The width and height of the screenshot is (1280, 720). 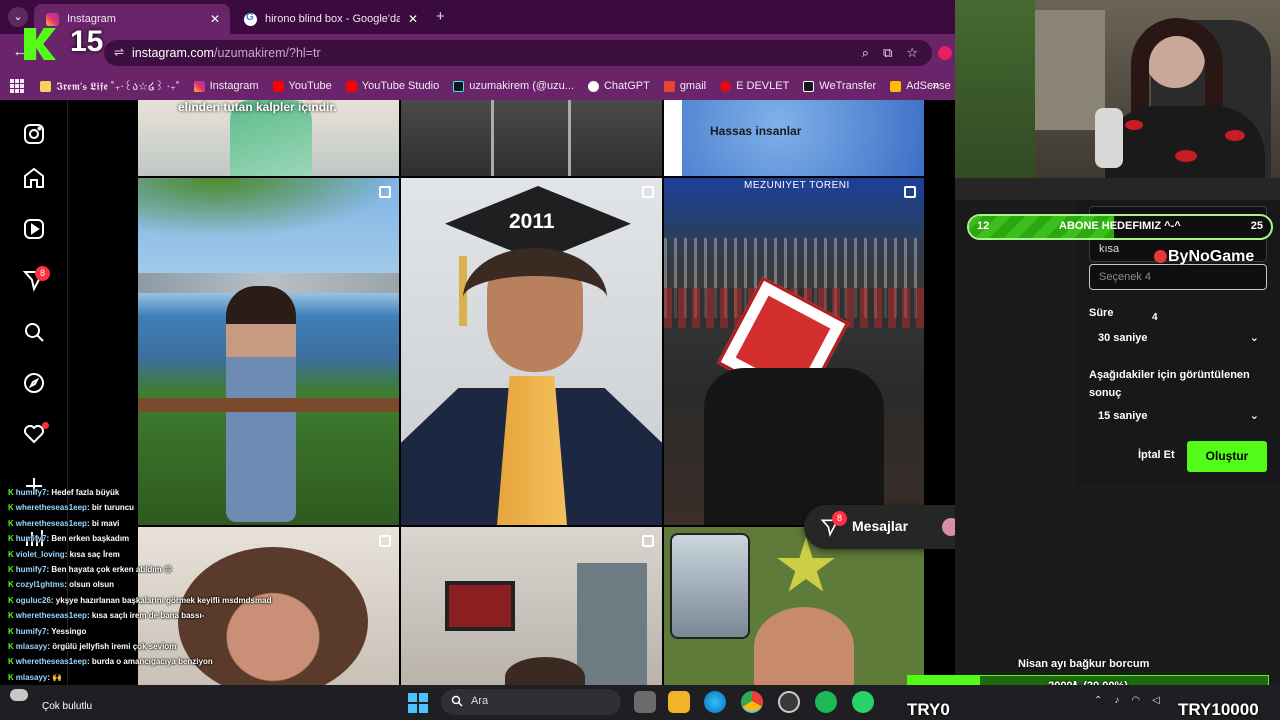 What do you see at coordinates (532, 221) in the screenshot?
I see `post-caption-year: 2011` at bounding box center [532, 221].